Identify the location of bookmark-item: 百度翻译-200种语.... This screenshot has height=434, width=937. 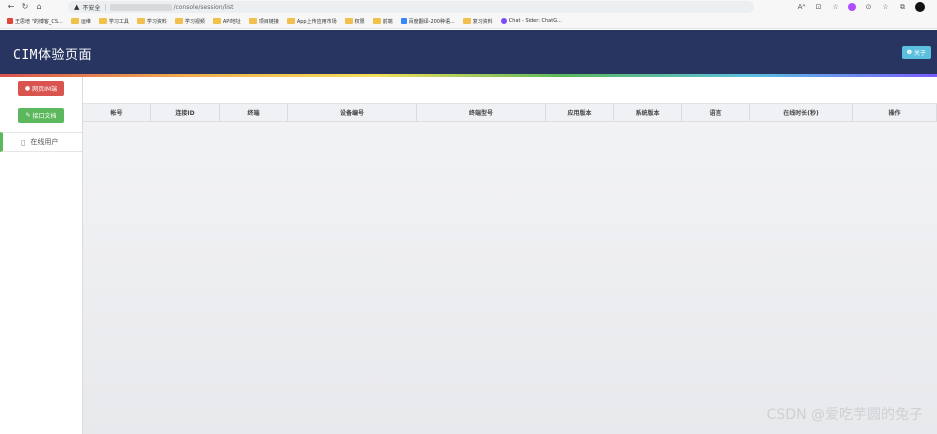
(427, 21).